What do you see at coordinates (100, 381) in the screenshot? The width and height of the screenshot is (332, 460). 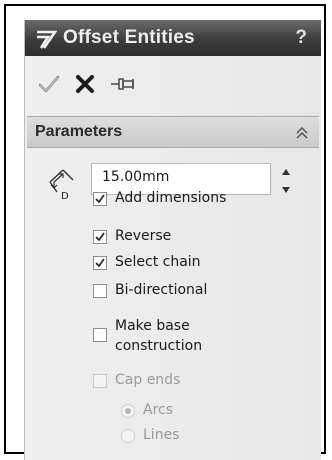 I see `cap-ends-checkbox` at bounding box center [100, 381].